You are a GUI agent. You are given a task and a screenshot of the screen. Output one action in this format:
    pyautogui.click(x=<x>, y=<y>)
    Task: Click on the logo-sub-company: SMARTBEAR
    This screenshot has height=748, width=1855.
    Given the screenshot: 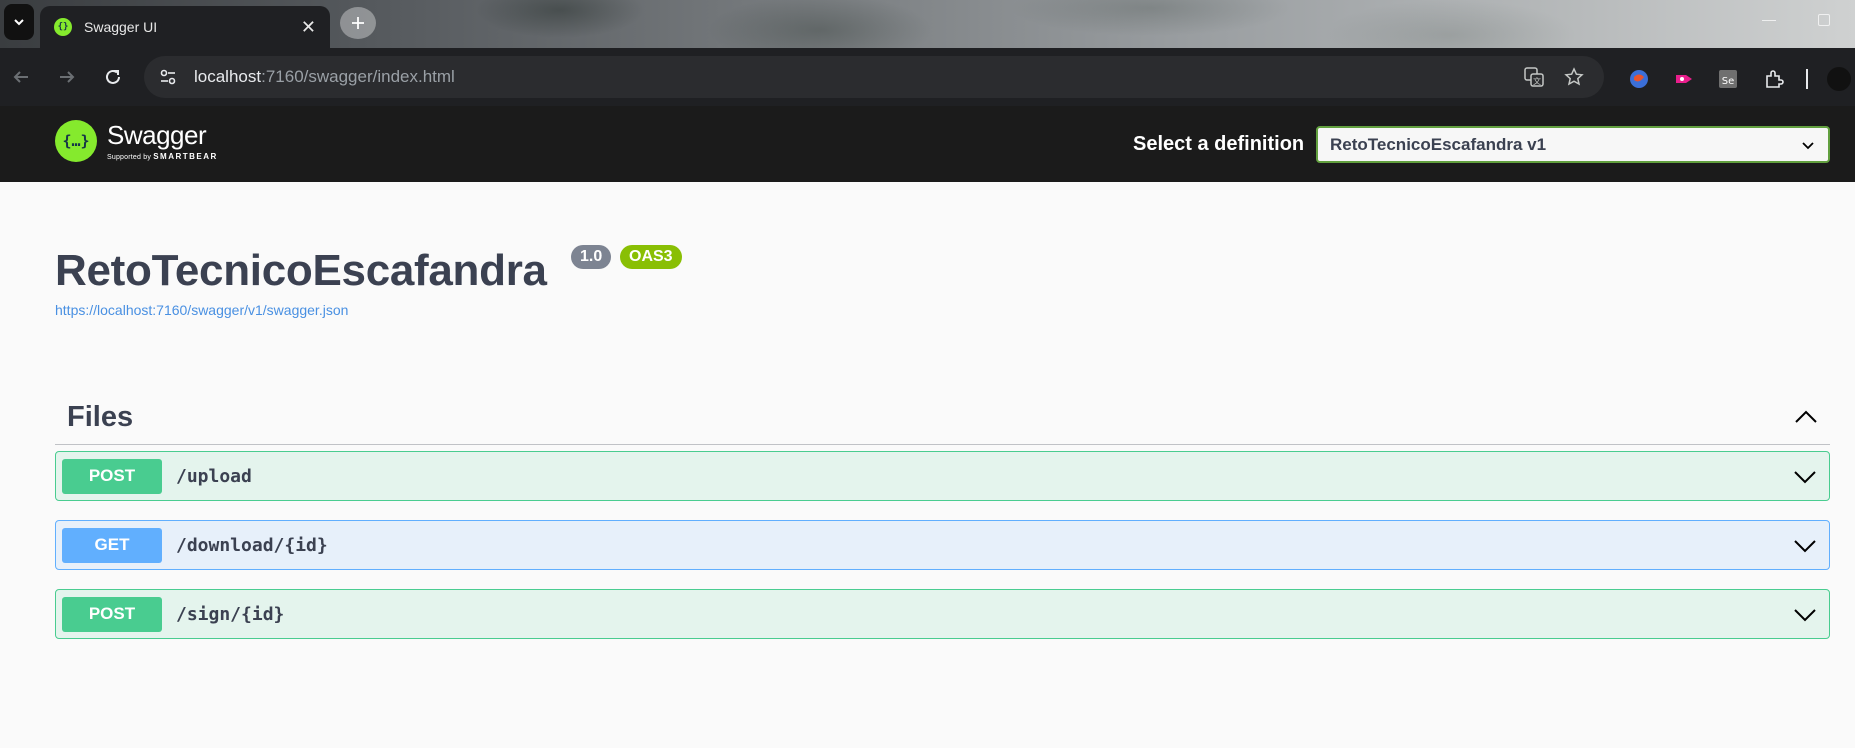 What is the action you would take?
    pyautogui.click(x=185, y=156)
    